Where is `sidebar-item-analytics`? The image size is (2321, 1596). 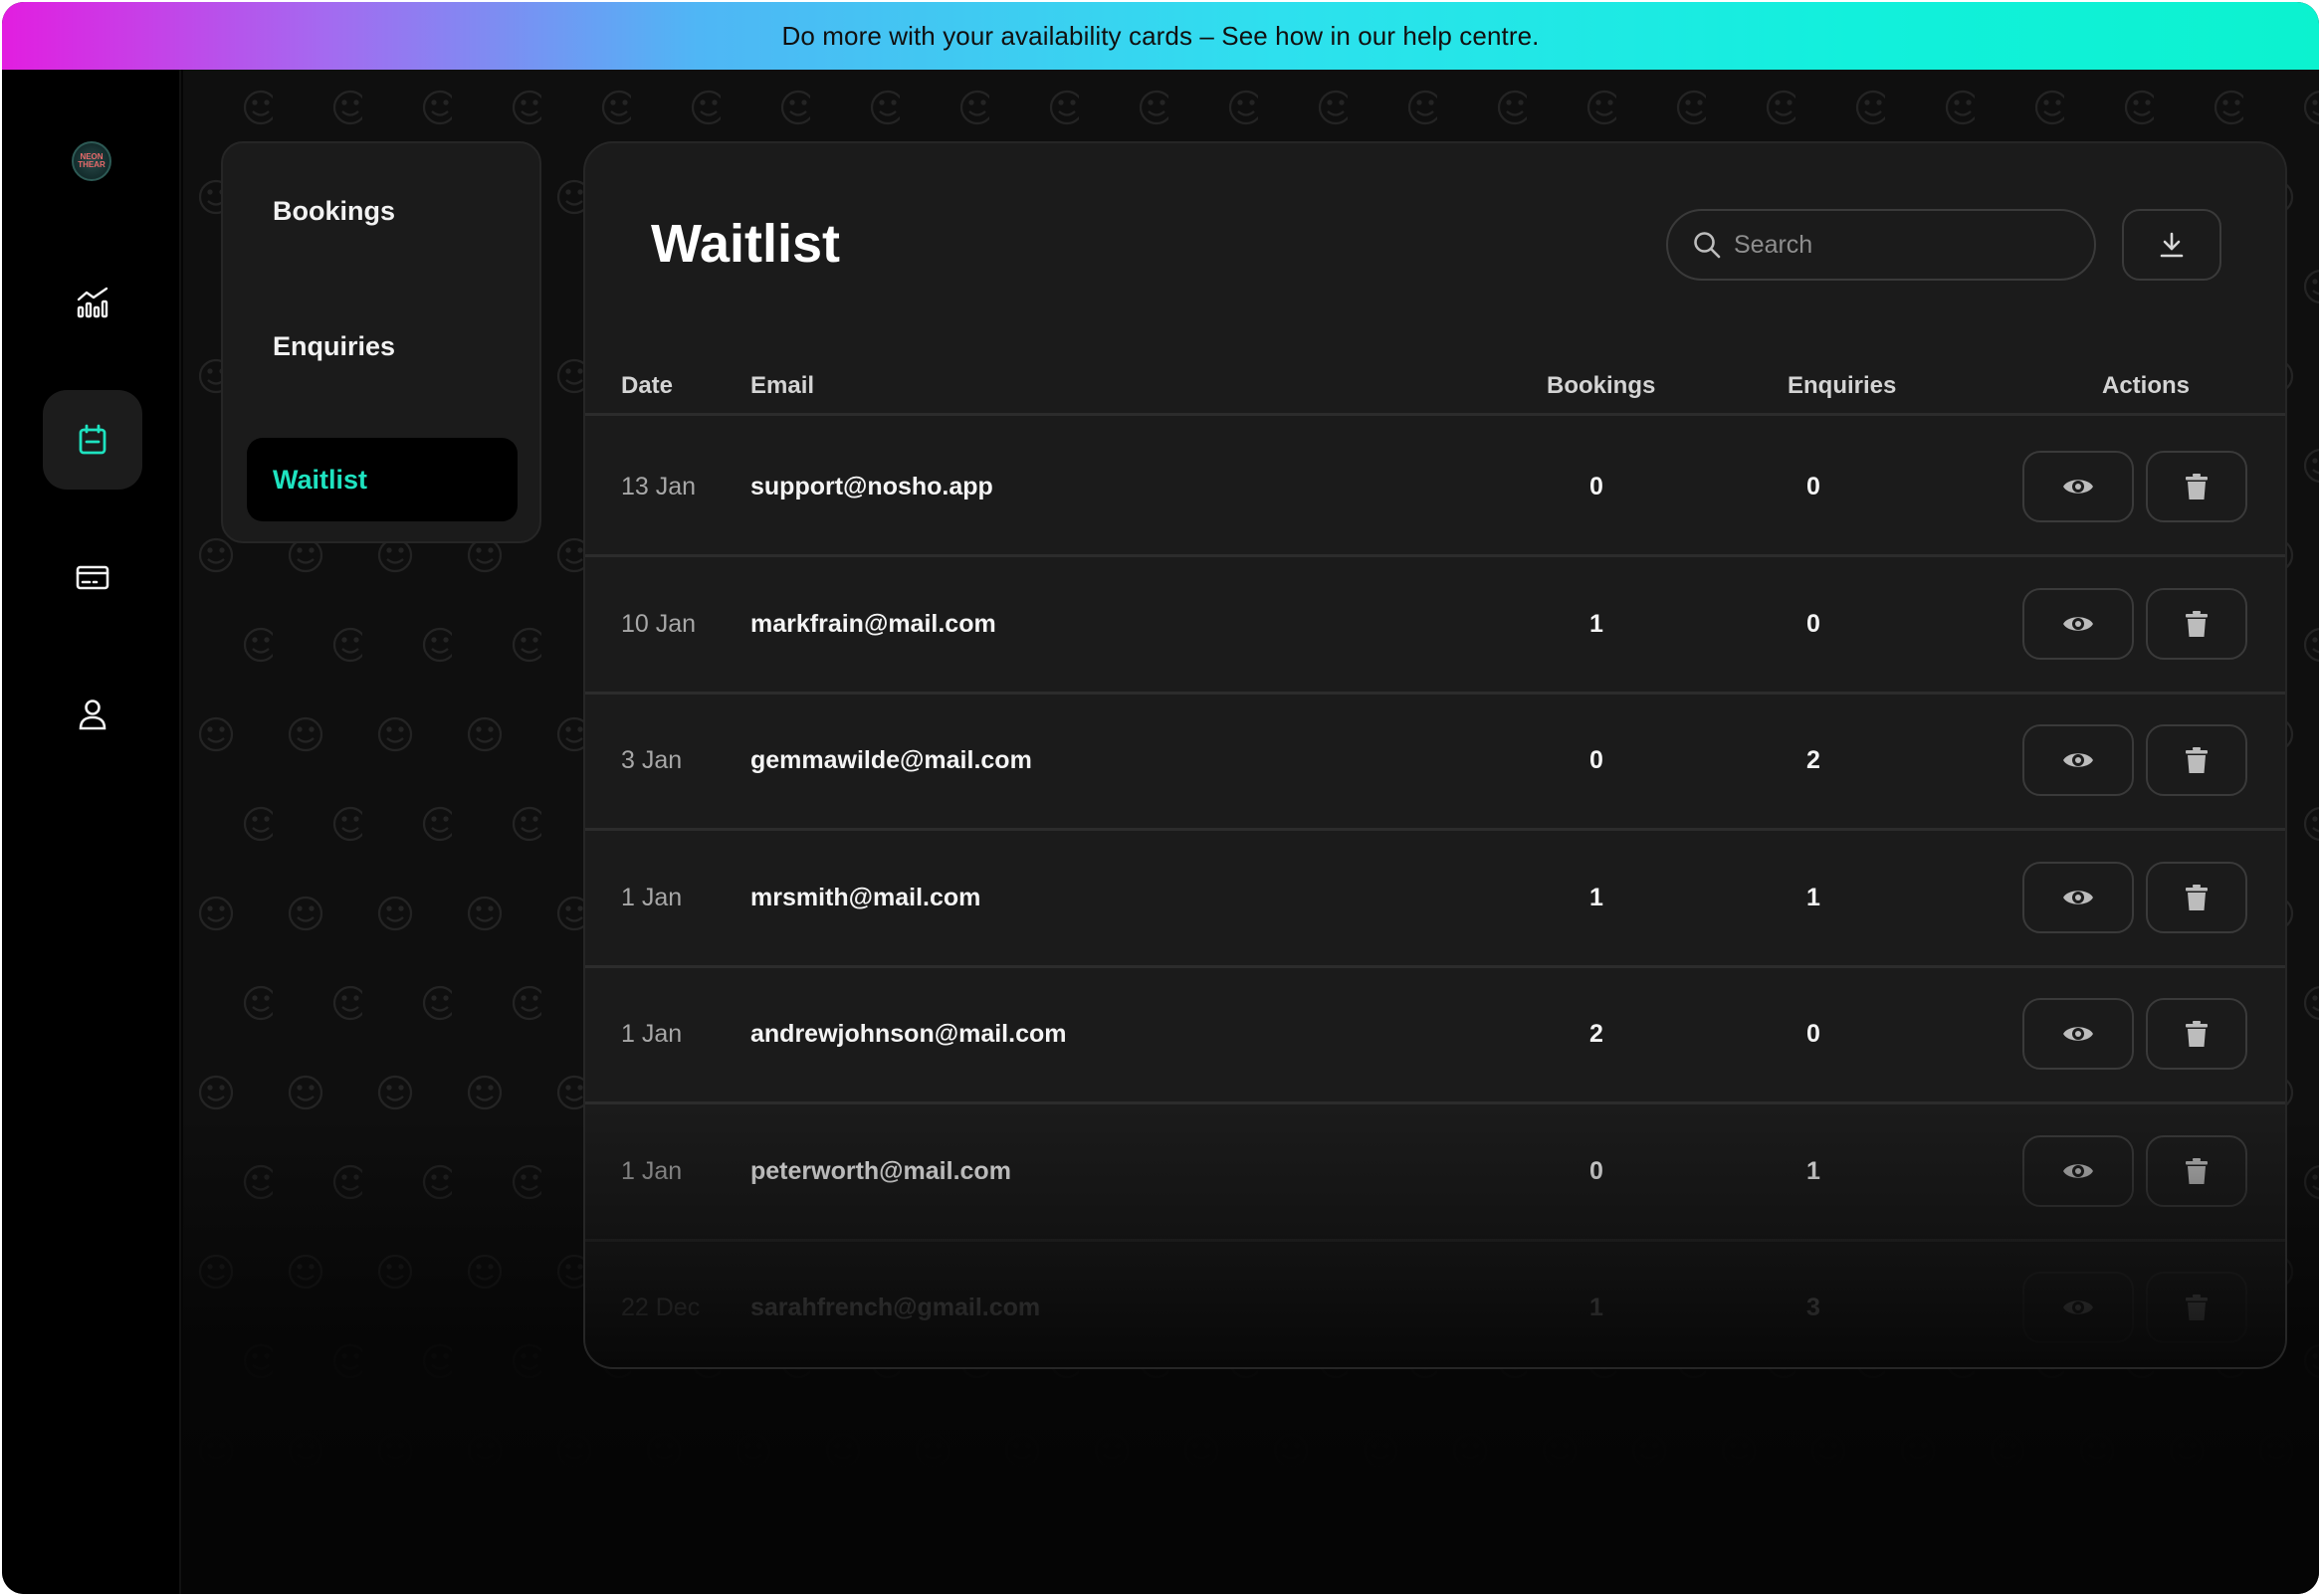 sidebar-item-analytics is located at coordinates (92, 303).